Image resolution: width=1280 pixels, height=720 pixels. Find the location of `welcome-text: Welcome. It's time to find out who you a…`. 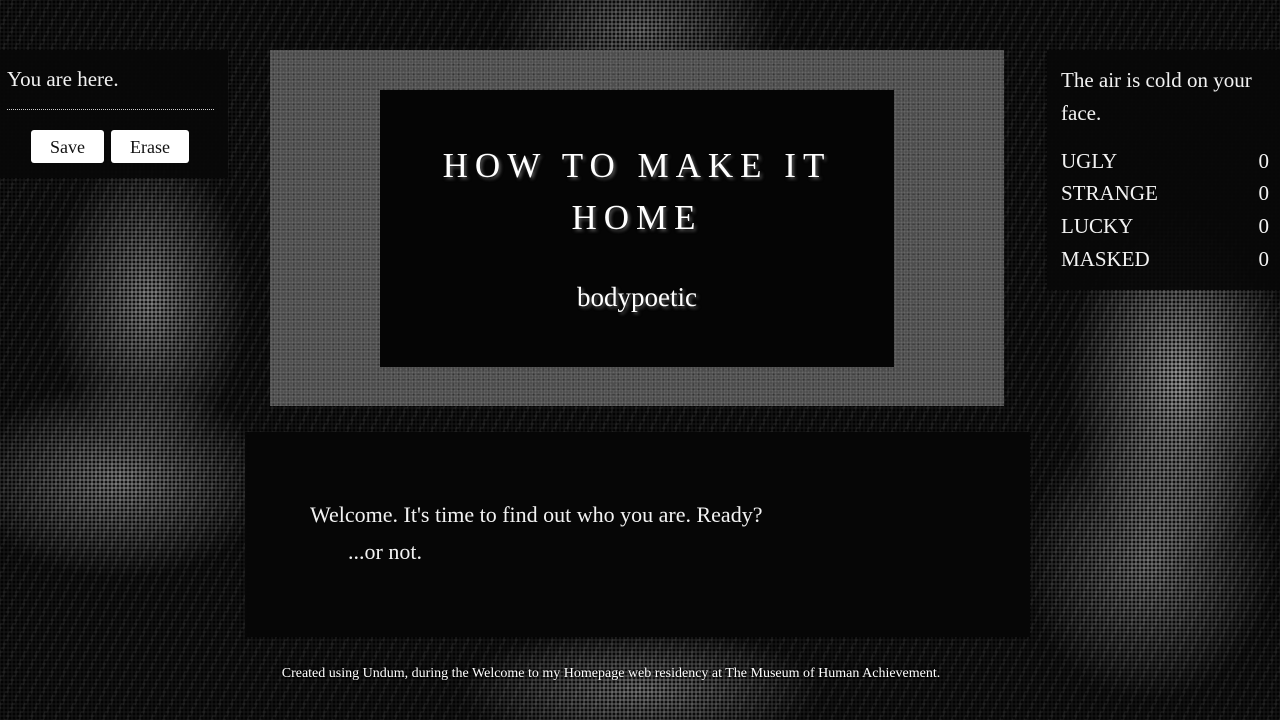

welcome-text: Welcome. It's time to find out who you a… is located at coordinates (536, 514).